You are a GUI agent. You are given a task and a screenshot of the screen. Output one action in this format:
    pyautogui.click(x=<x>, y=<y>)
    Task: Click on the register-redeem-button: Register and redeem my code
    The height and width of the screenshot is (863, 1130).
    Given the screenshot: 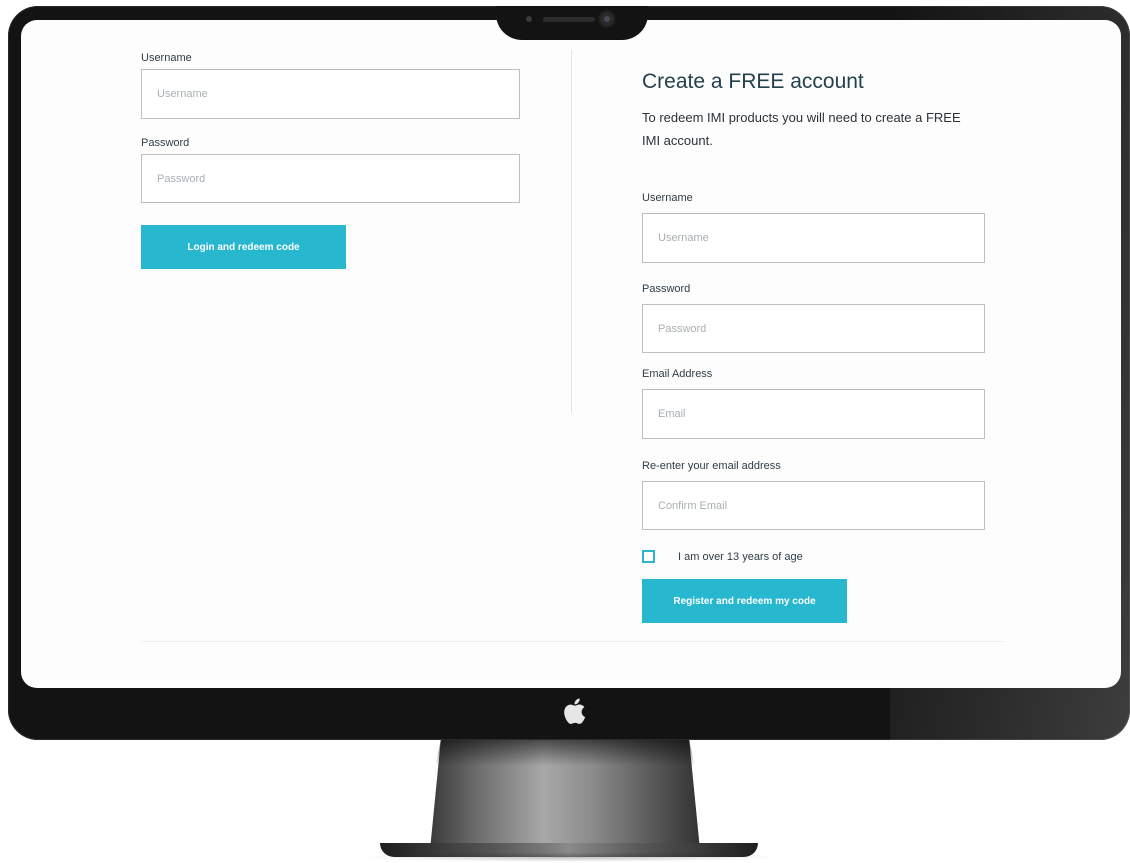 What is the action you would take?
    pyautogui.click(x=744, y=601)
    